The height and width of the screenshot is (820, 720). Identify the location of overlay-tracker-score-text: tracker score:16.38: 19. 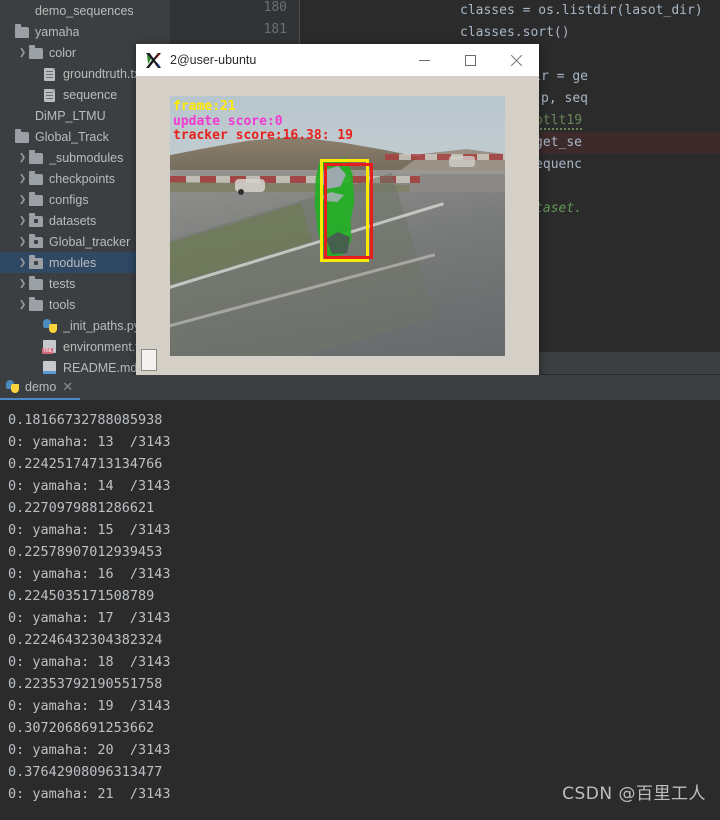
(263, 135).